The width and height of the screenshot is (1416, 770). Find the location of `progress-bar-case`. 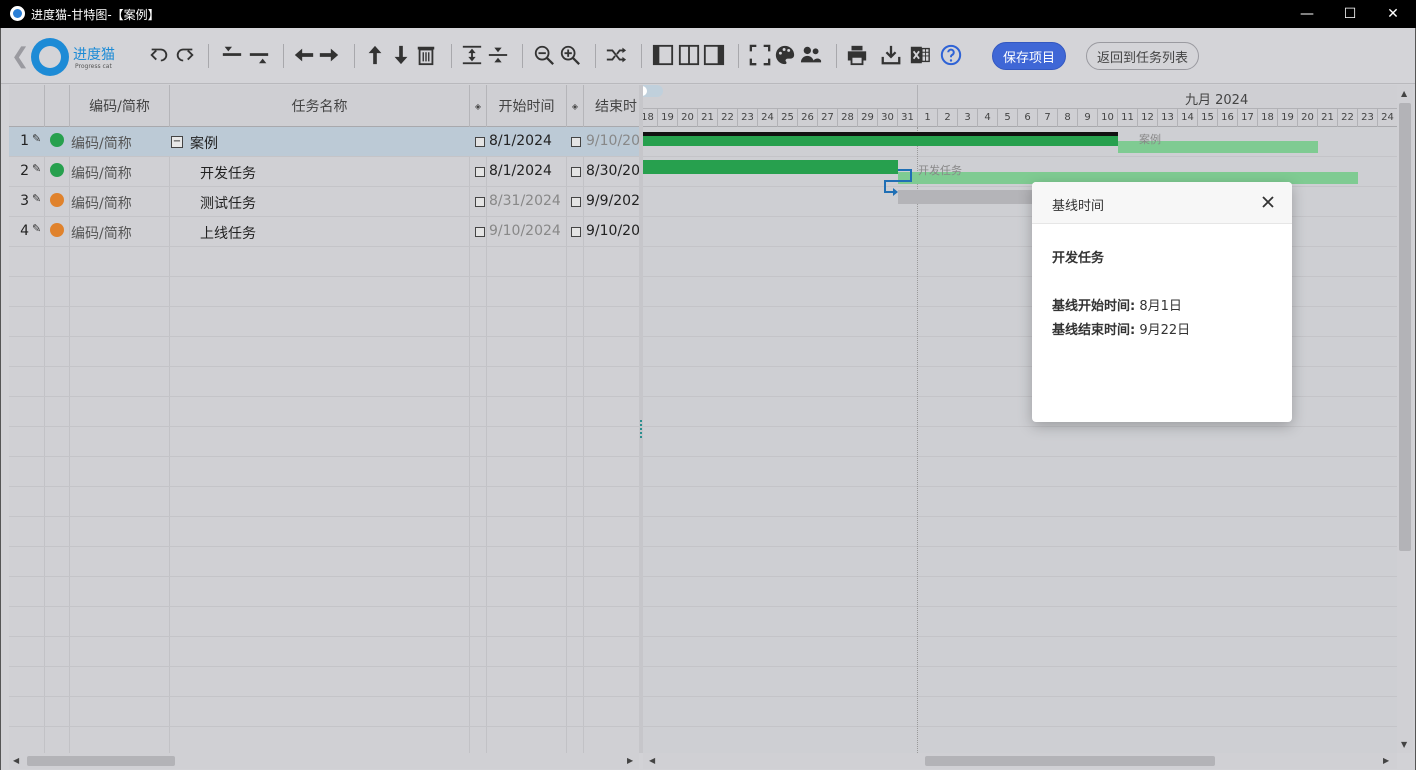

progress-bar-case is located at coordinates (880, 141).